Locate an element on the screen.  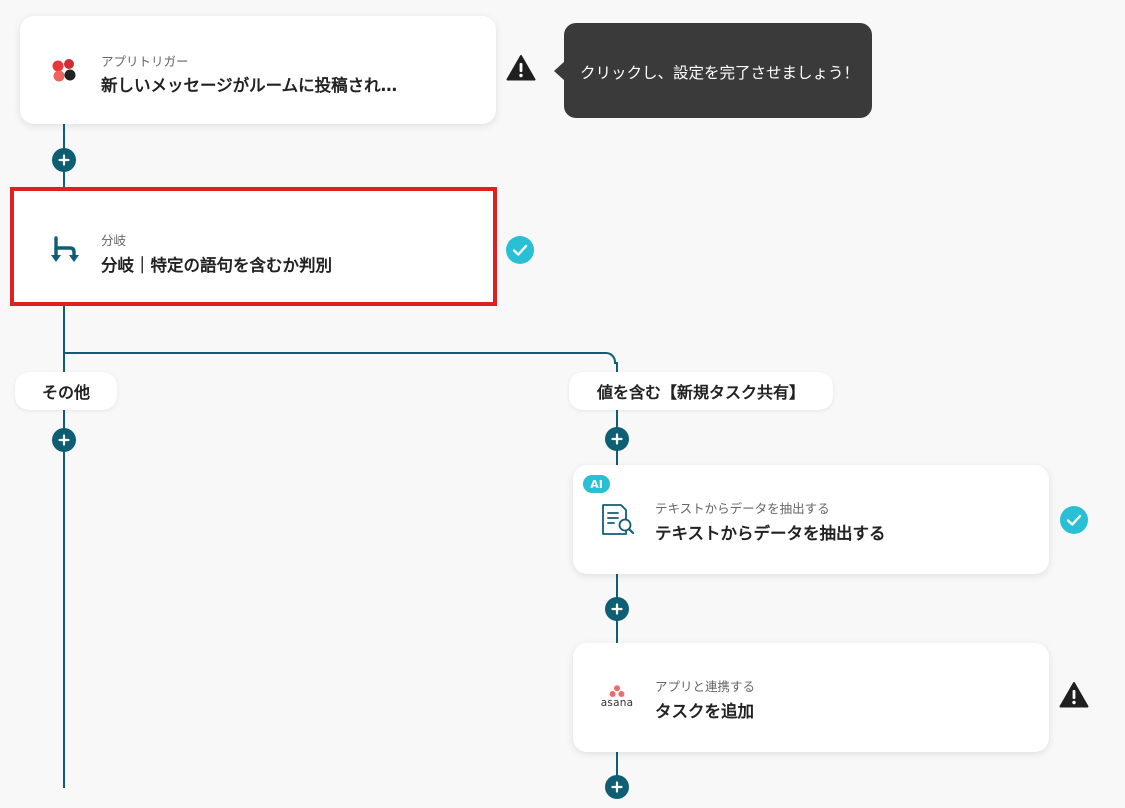
extract-step-card: テキストからデータを抽出する テキストからデータを抽出する is located at coordinates (811, 519).